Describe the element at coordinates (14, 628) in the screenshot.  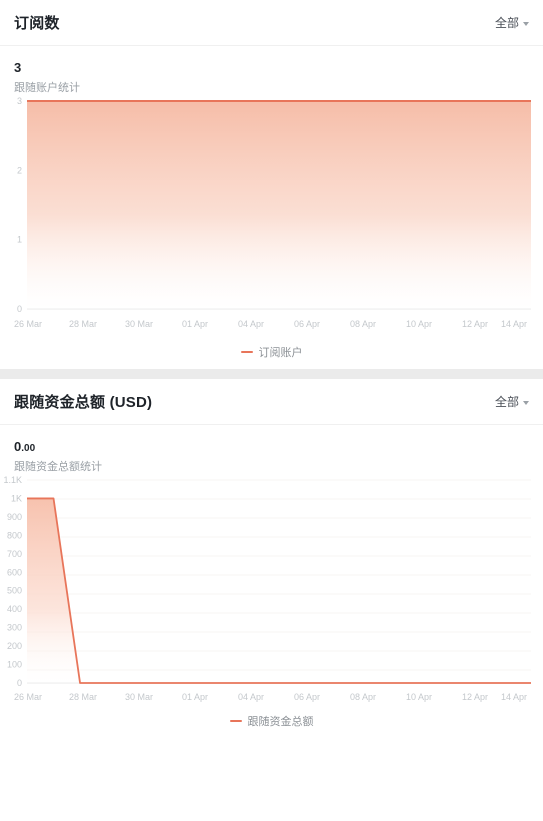
I see `y-tick-label: 300` at that location.